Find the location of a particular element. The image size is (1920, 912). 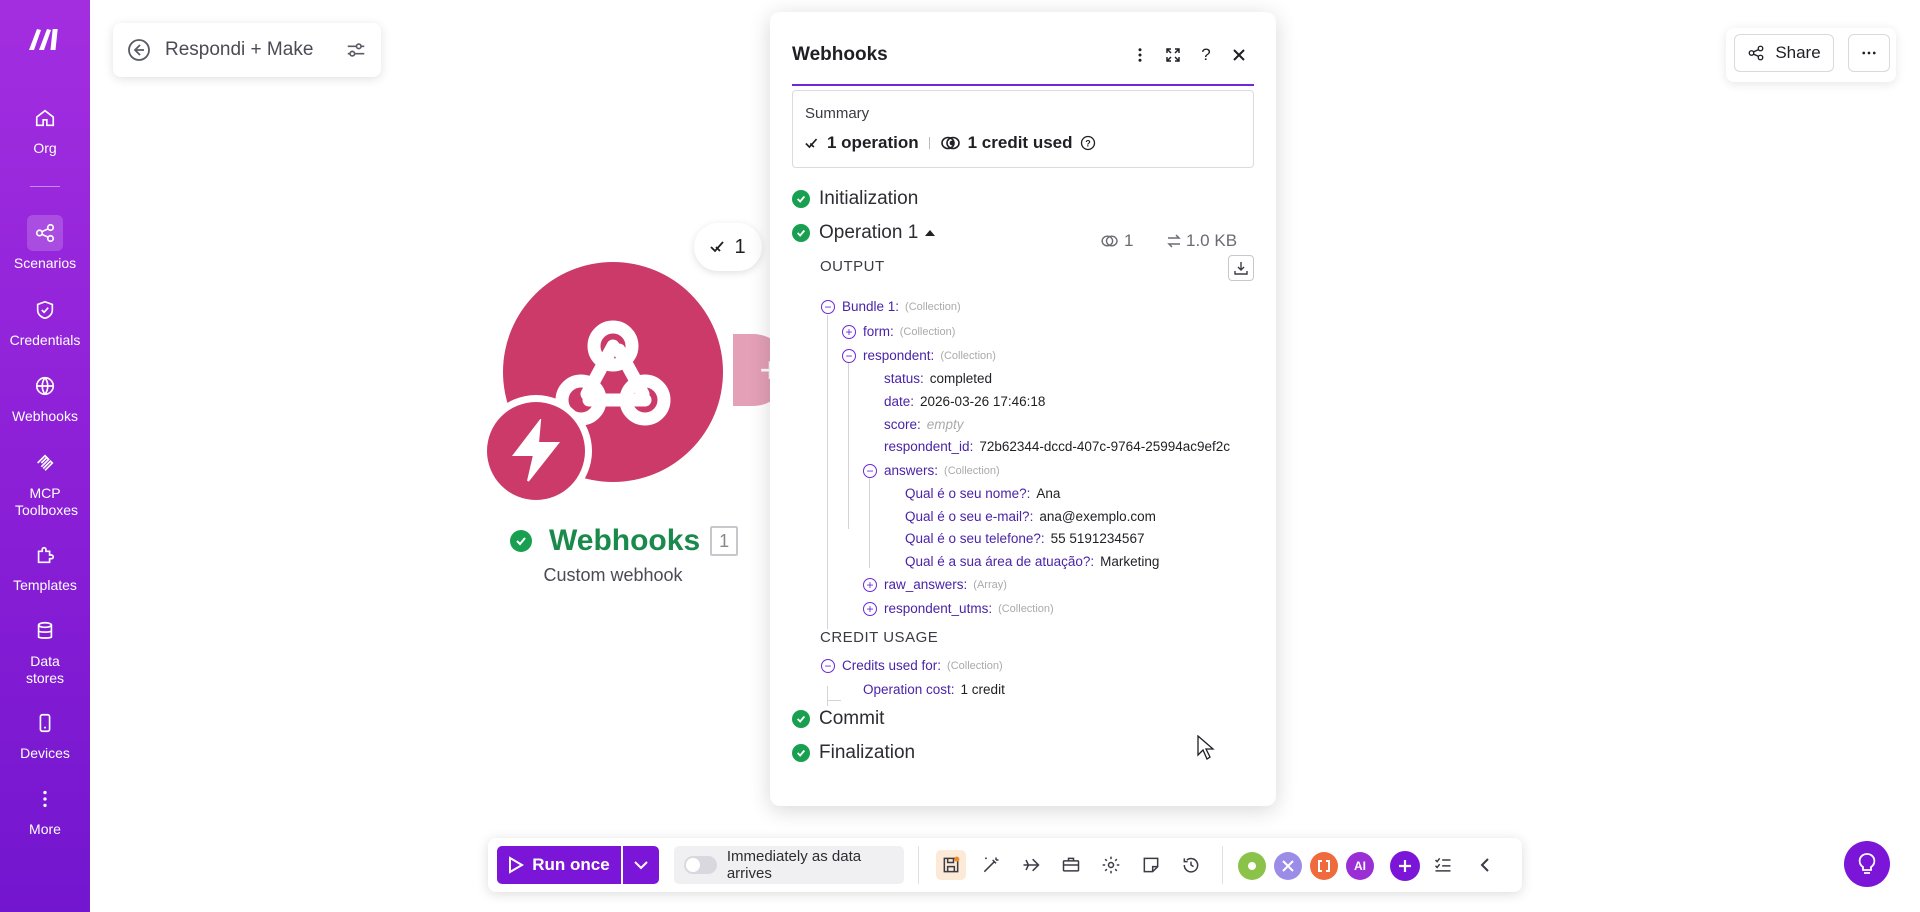

operations-bubble: 1 is located at coordinates (728, 247).